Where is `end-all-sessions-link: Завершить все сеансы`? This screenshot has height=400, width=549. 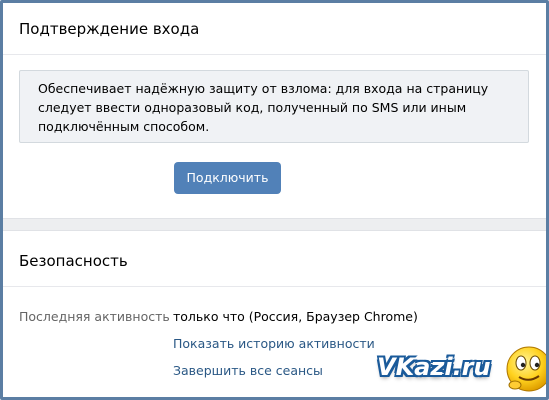
end-all-sessions-link: Завершить все сеансы is located at coordinates (248, 370).